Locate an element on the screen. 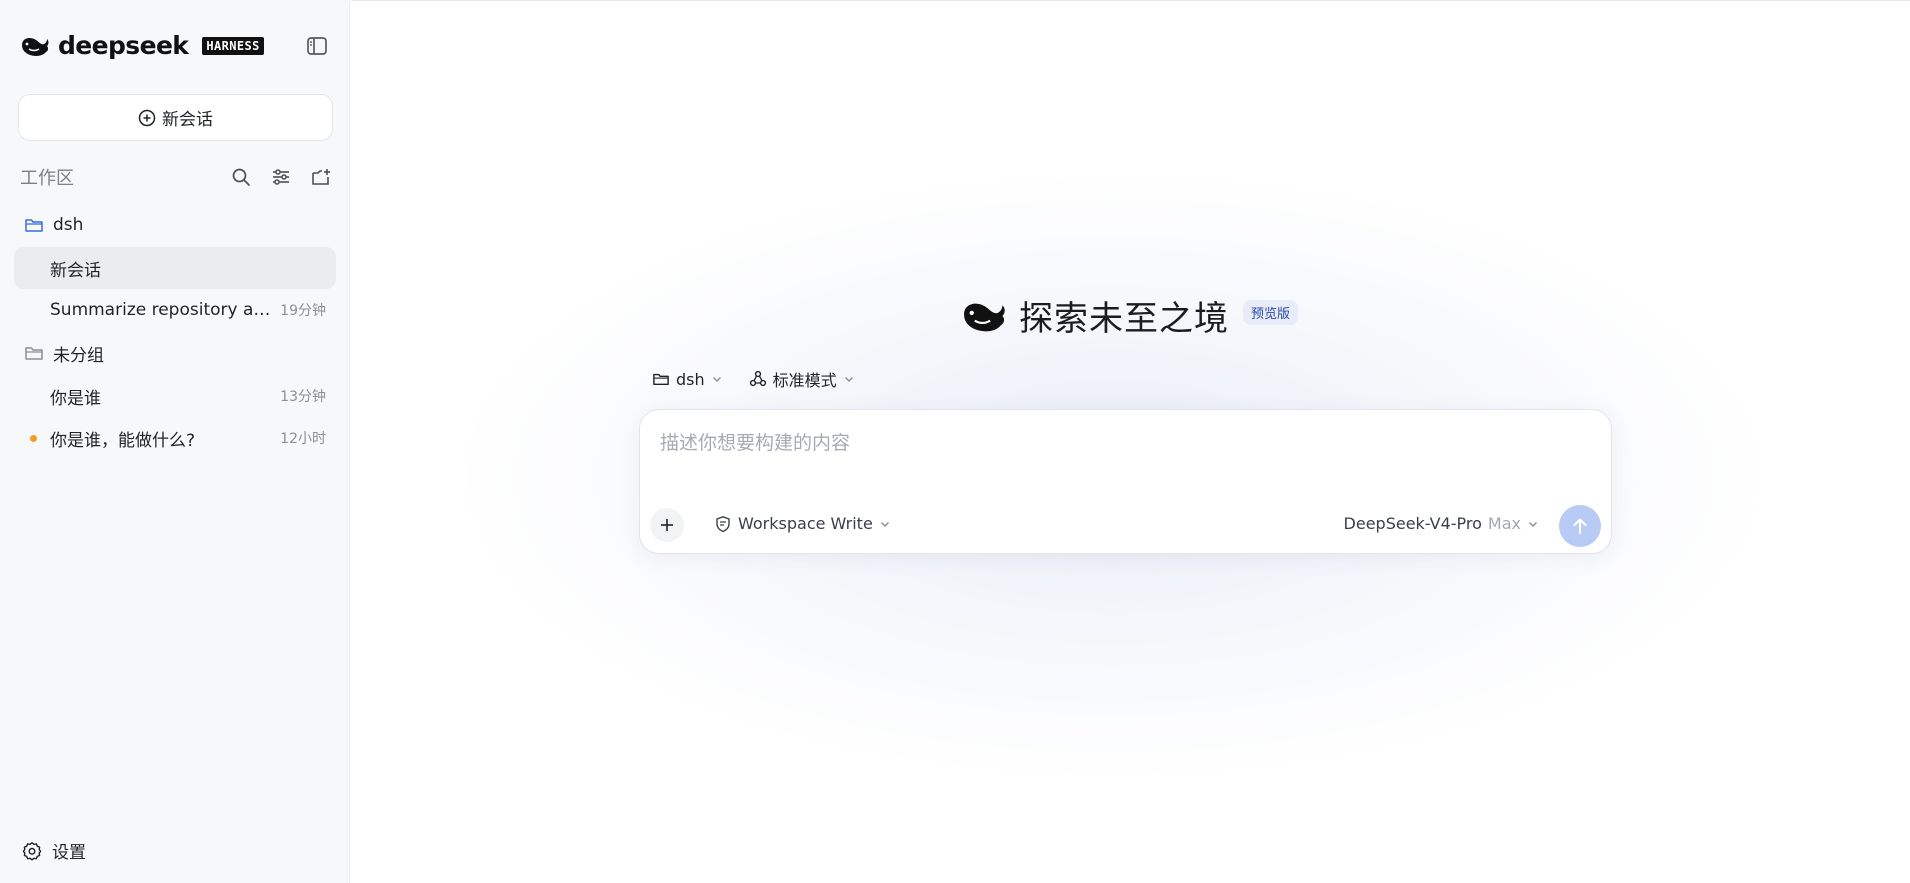 This screenshot has height=883, width=1910. workspace-title: 工作区 is located at coordinates (47, 178).